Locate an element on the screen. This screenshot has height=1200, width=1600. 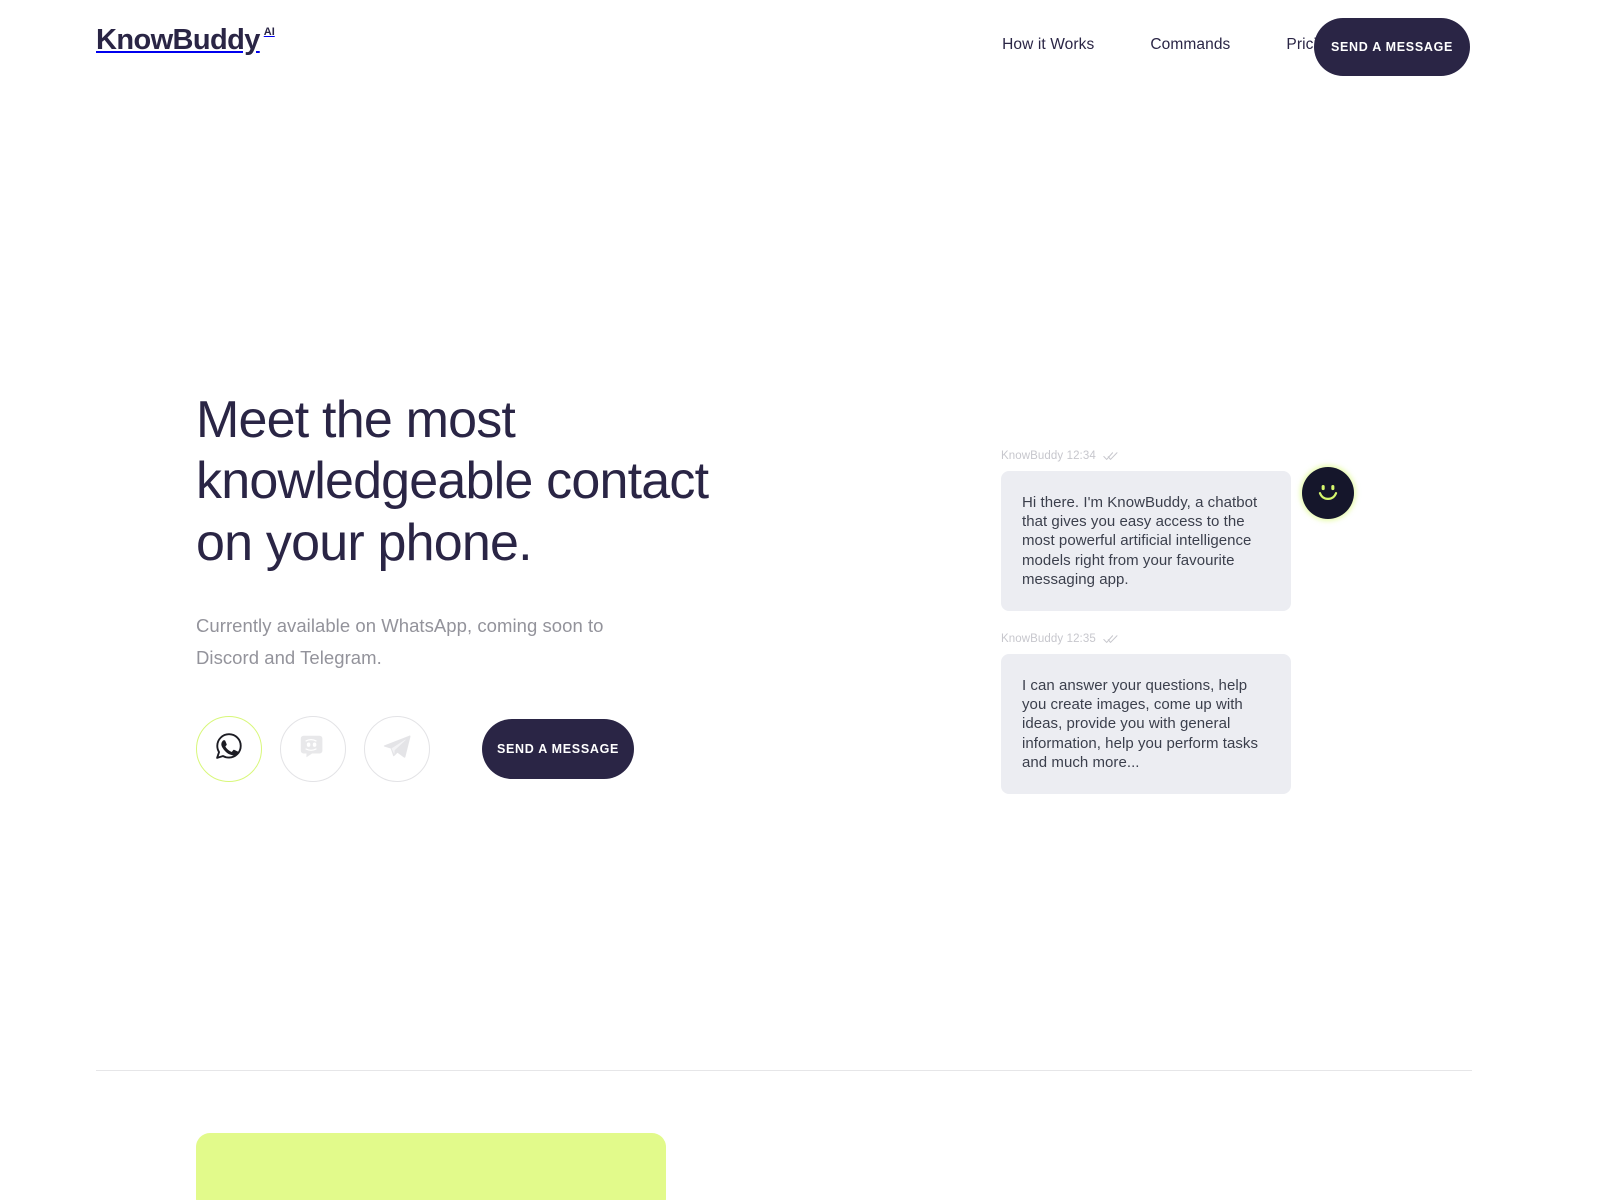
whatsapp-icon is located at coordinates (229, 748).